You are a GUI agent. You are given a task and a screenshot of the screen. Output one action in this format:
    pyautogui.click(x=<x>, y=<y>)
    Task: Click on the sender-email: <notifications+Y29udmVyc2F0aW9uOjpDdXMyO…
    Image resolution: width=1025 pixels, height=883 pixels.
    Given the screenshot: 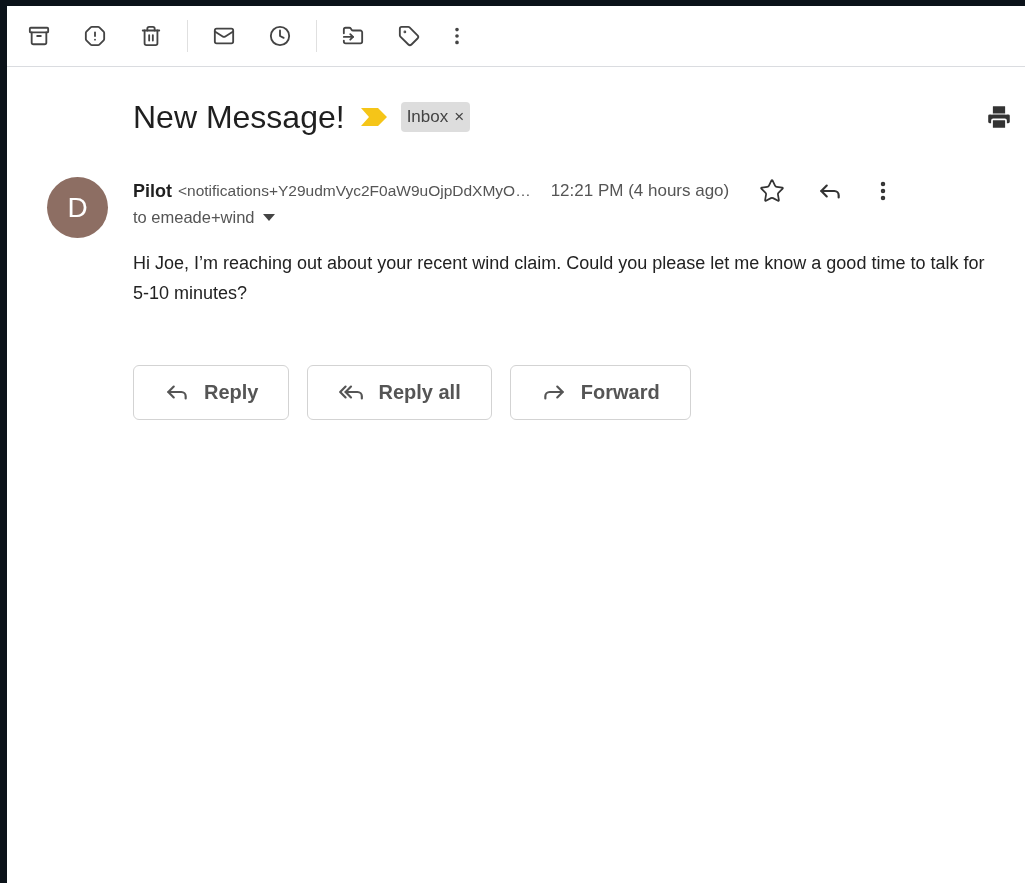 What is the action you would take?
    pyautogui.click(x=354, y=191)
    